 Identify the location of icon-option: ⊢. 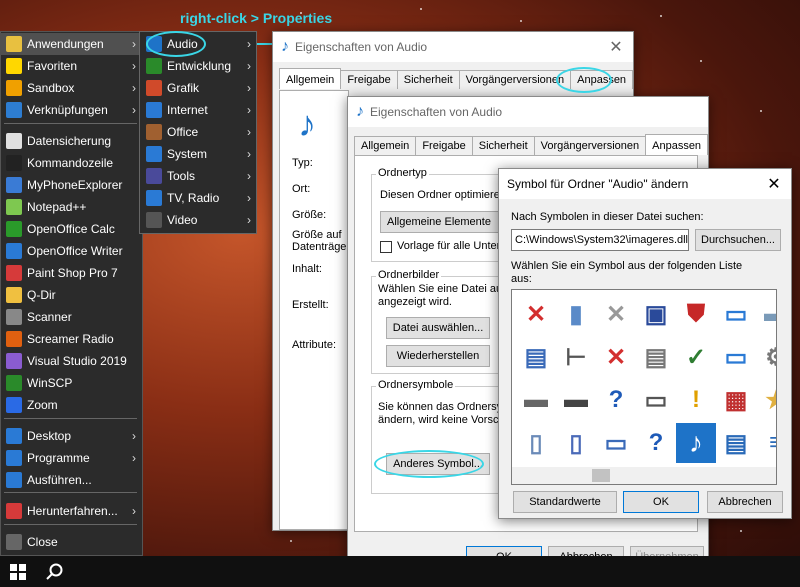
(576, 357).